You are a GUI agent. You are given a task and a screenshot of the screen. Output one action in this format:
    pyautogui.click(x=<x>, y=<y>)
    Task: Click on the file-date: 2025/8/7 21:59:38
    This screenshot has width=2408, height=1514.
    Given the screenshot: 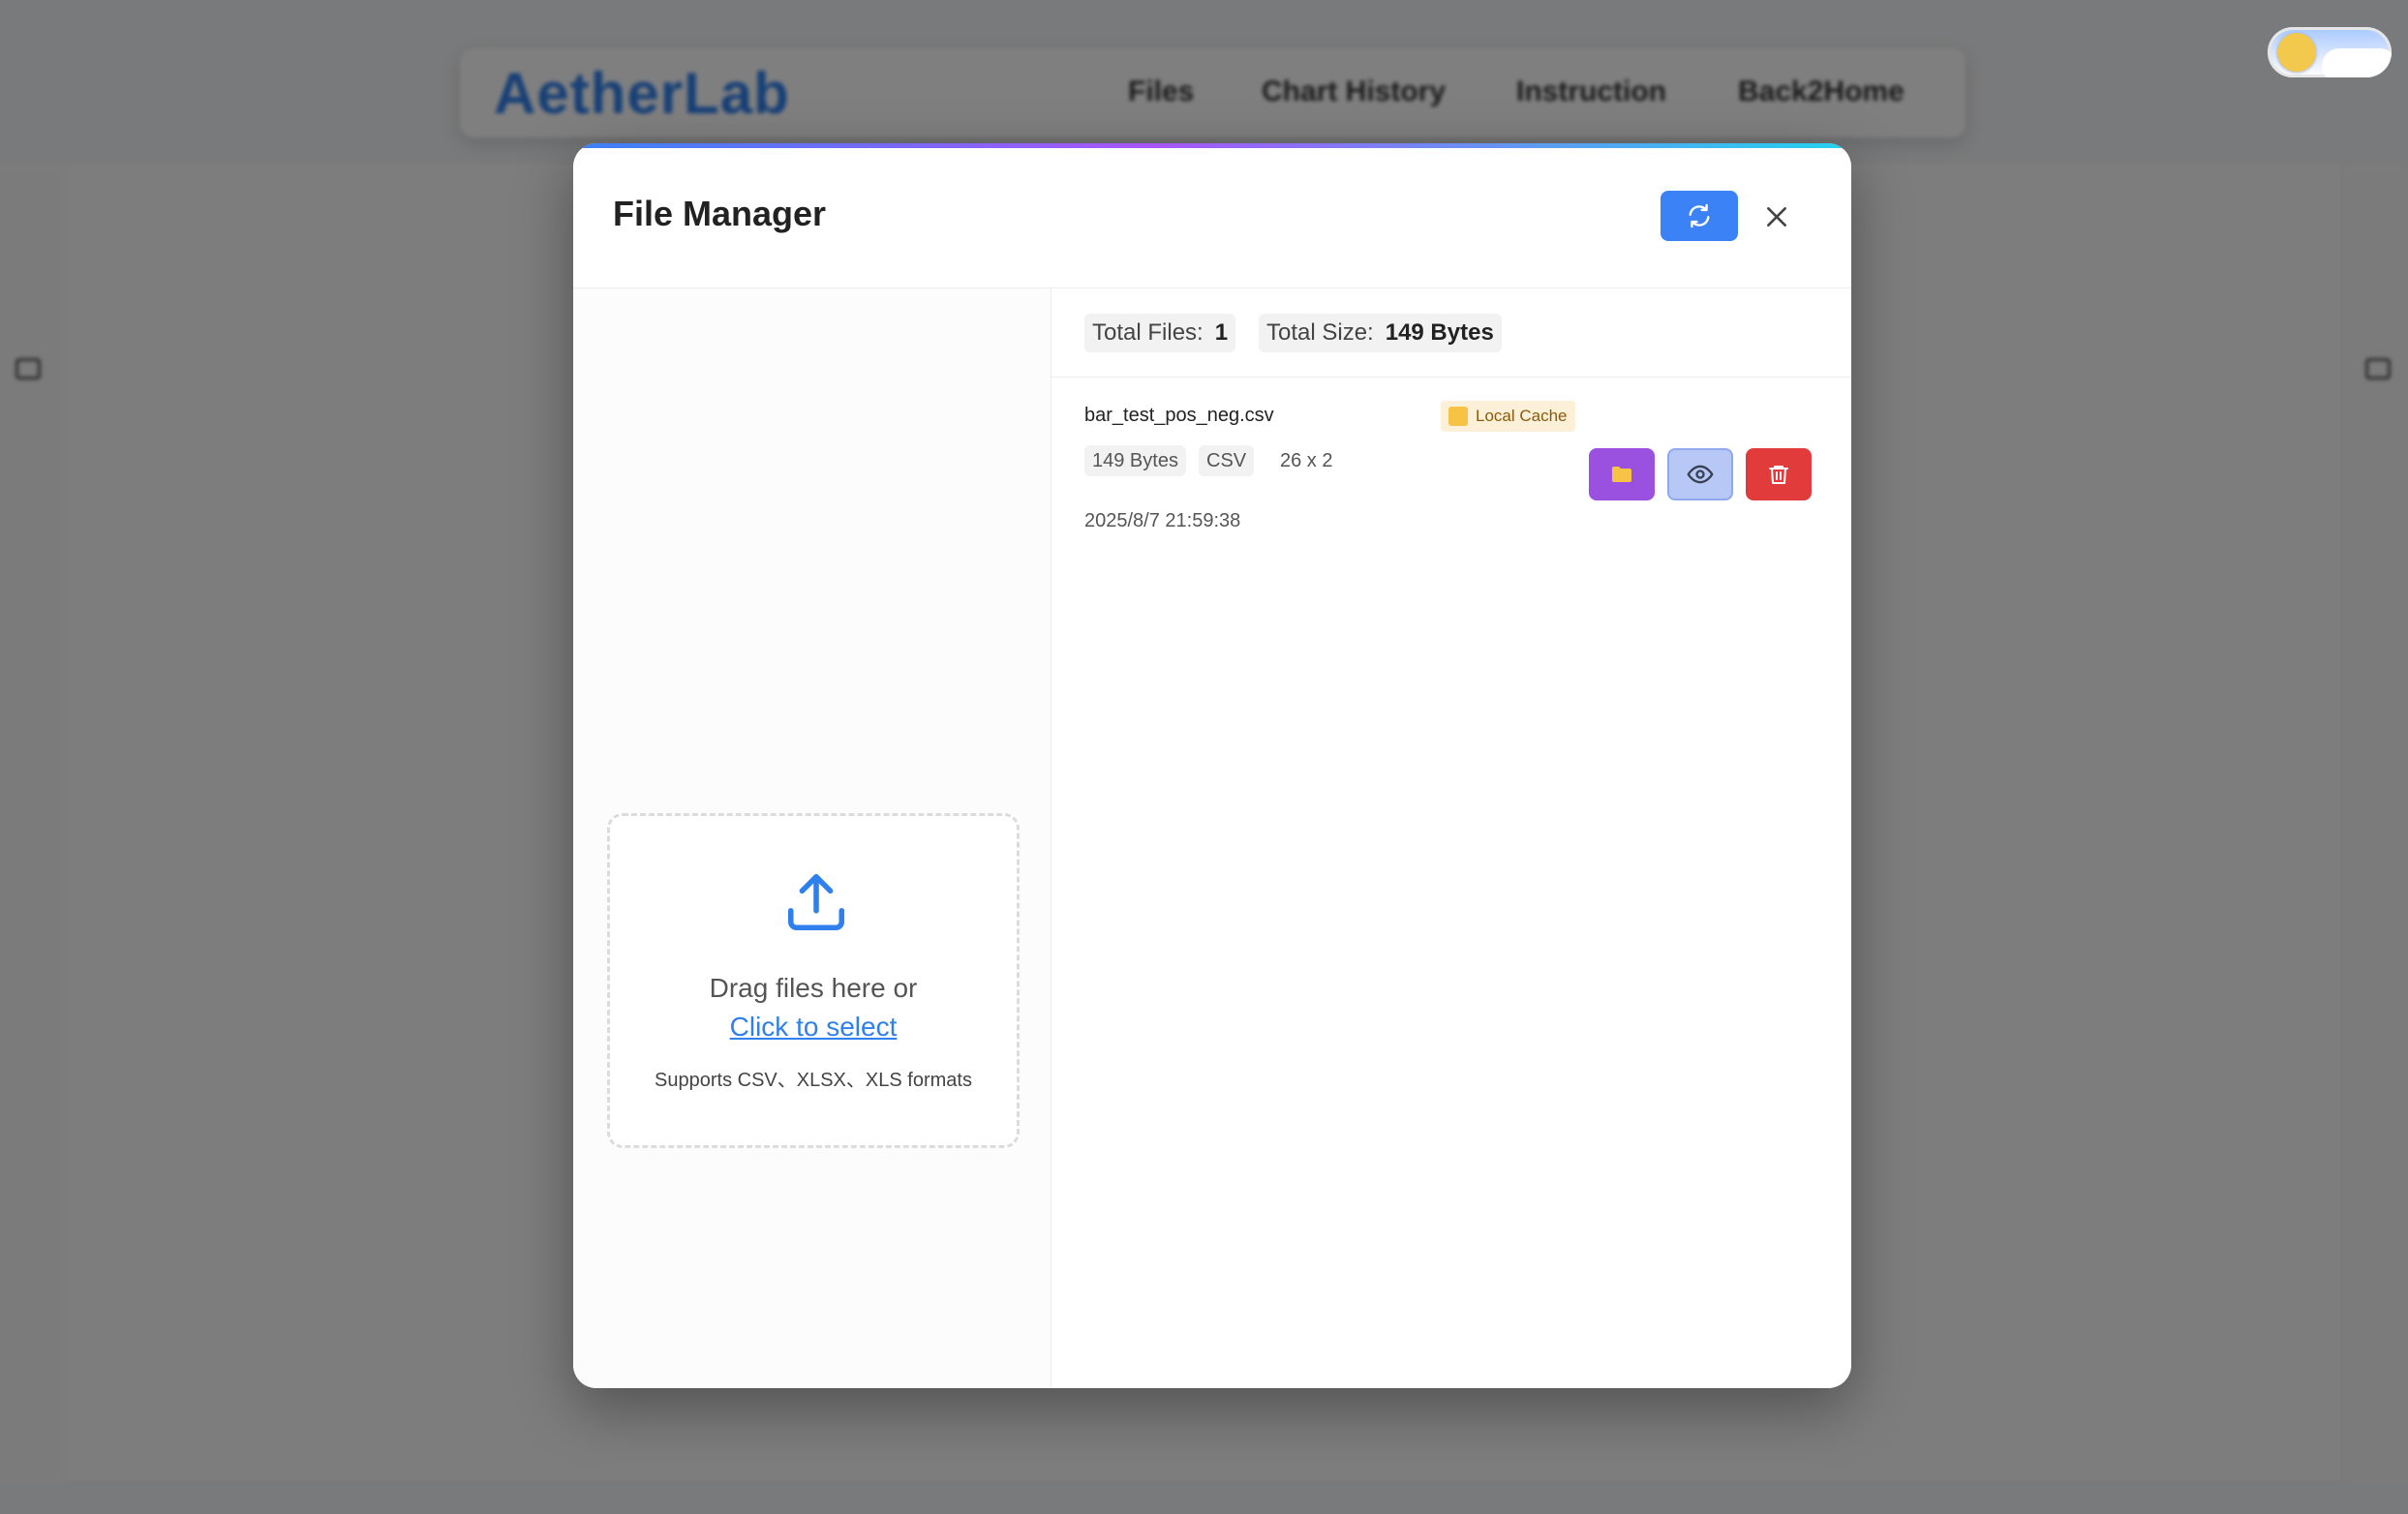 What is the action you would take?
    pyautogui.click(x=1162, y=520)
    